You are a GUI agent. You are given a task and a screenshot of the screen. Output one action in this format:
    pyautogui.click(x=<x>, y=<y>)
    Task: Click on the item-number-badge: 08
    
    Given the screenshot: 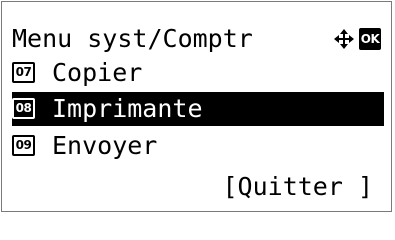 What is the action you would take?
    pyautogui.click(x=23, y=108)
    